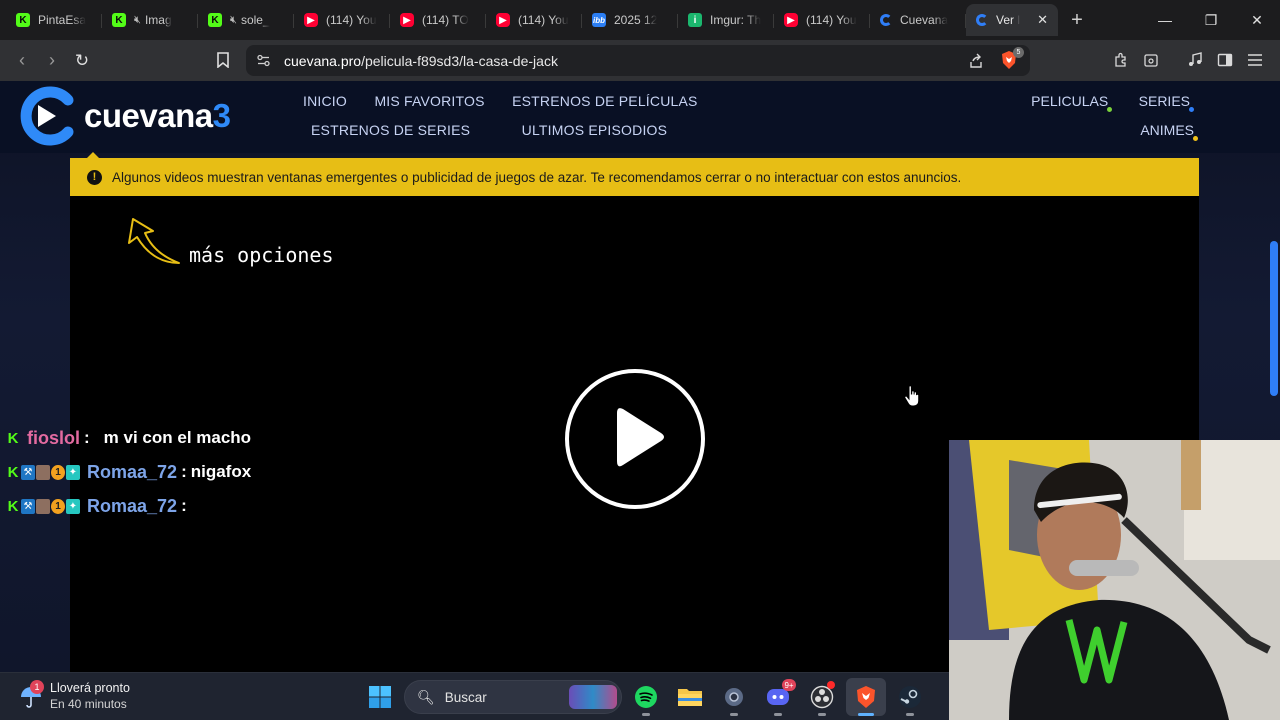 The image size is (1280, 720). Describe the element at coordinates (635, 439) in the screenshot. I see `play-button` at that location.